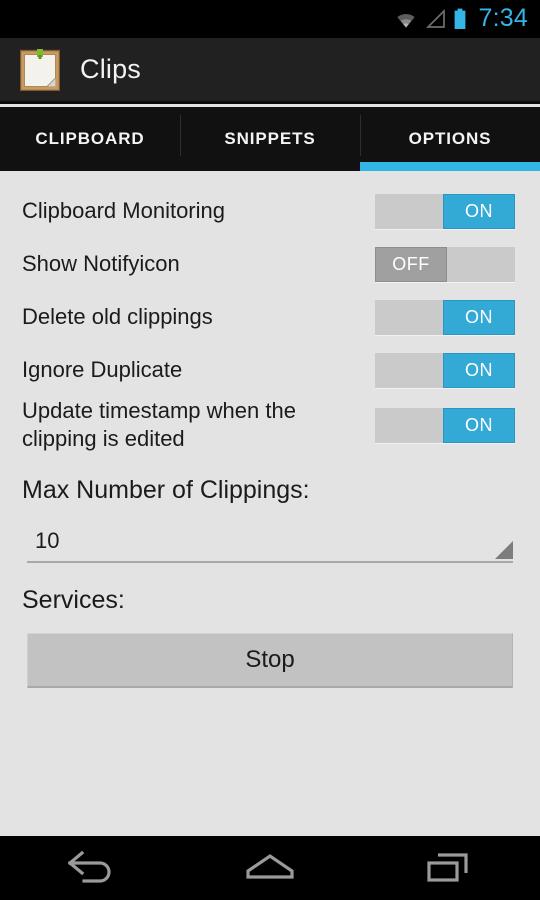 Image resolution: width=540 pixels, height=900 pixels. I want to click on services-button-wrap: Stop, so click(270, 661).